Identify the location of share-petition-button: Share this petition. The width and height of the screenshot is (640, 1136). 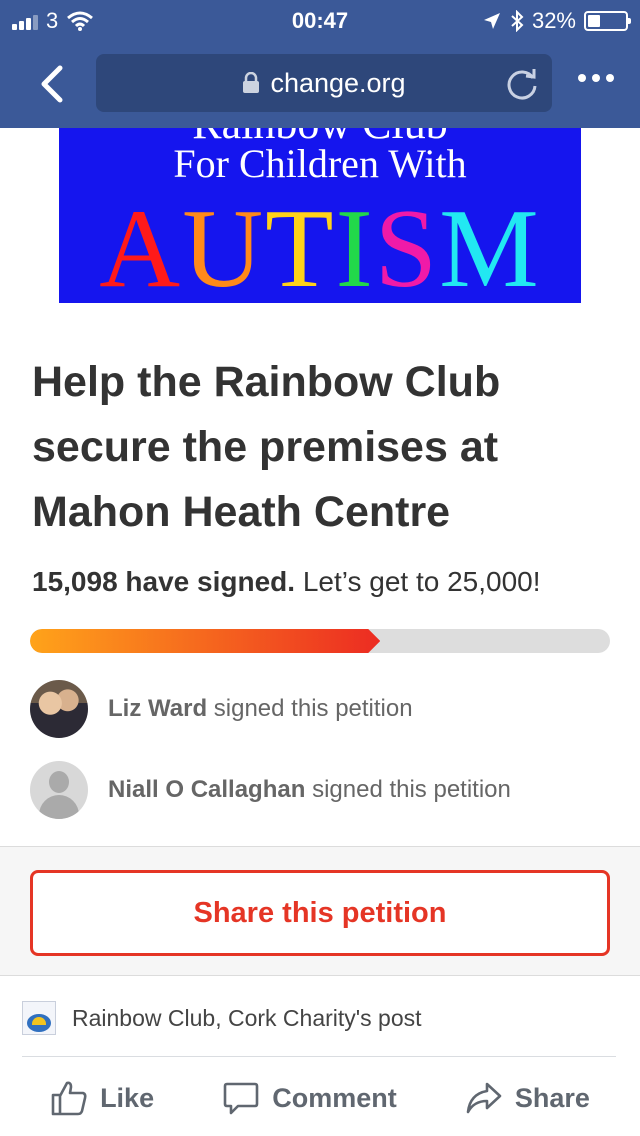
(320, 913).